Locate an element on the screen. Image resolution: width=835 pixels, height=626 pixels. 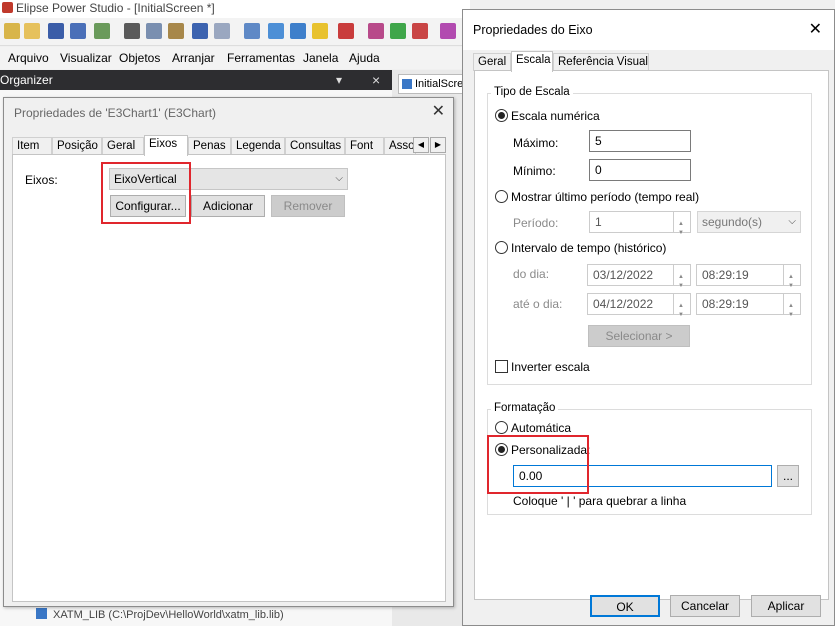
tab-scroll-left-icon: ◀ is located at coordinates (421, 145).